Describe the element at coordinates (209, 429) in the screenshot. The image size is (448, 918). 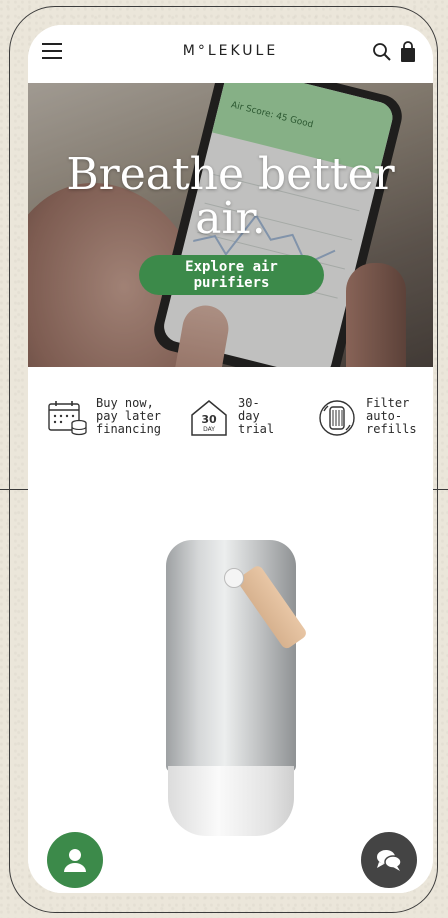
I see `svg-text: DAY` at that location.